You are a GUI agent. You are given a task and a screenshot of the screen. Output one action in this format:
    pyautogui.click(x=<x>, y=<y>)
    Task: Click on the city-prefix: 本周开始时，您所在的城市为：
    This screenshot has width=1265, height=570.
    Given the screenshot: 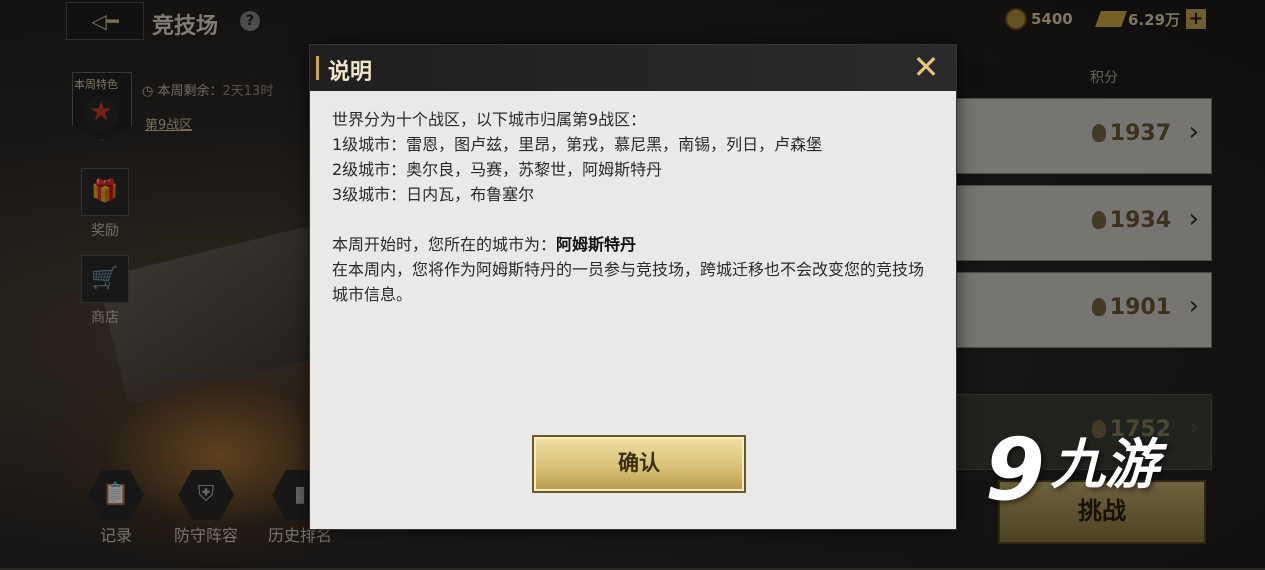 What is the action you would take?
    pyautogui.click(x=444, y=244)
    